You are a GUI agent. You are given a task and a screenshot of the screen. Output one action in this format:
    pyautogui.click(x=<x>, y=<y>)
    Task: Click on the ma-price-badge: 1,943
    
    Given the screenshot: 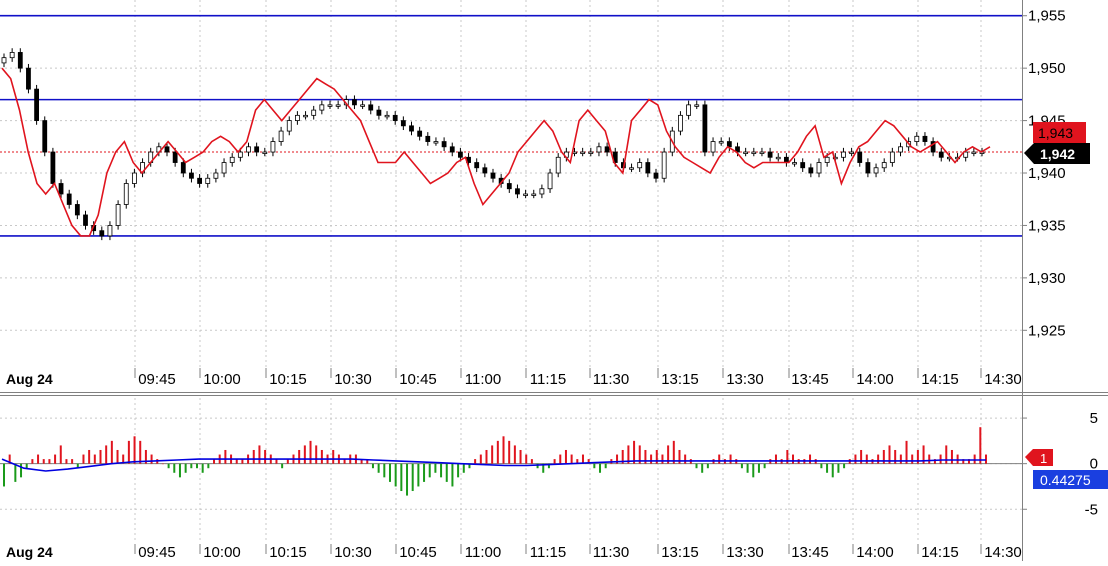 What is the action you would take?
    pyautogui.click(x=1059, y=132)
    